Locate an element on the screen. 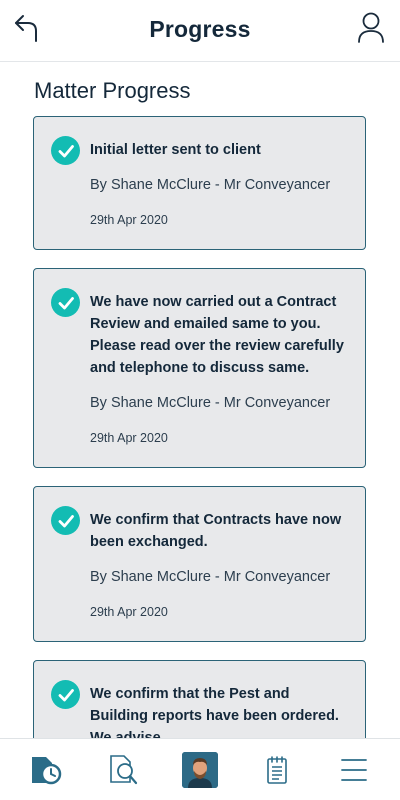 The height and width of the screenshot is (800, 400). section-title: Matter Progress is located at coordinates (112, 90).